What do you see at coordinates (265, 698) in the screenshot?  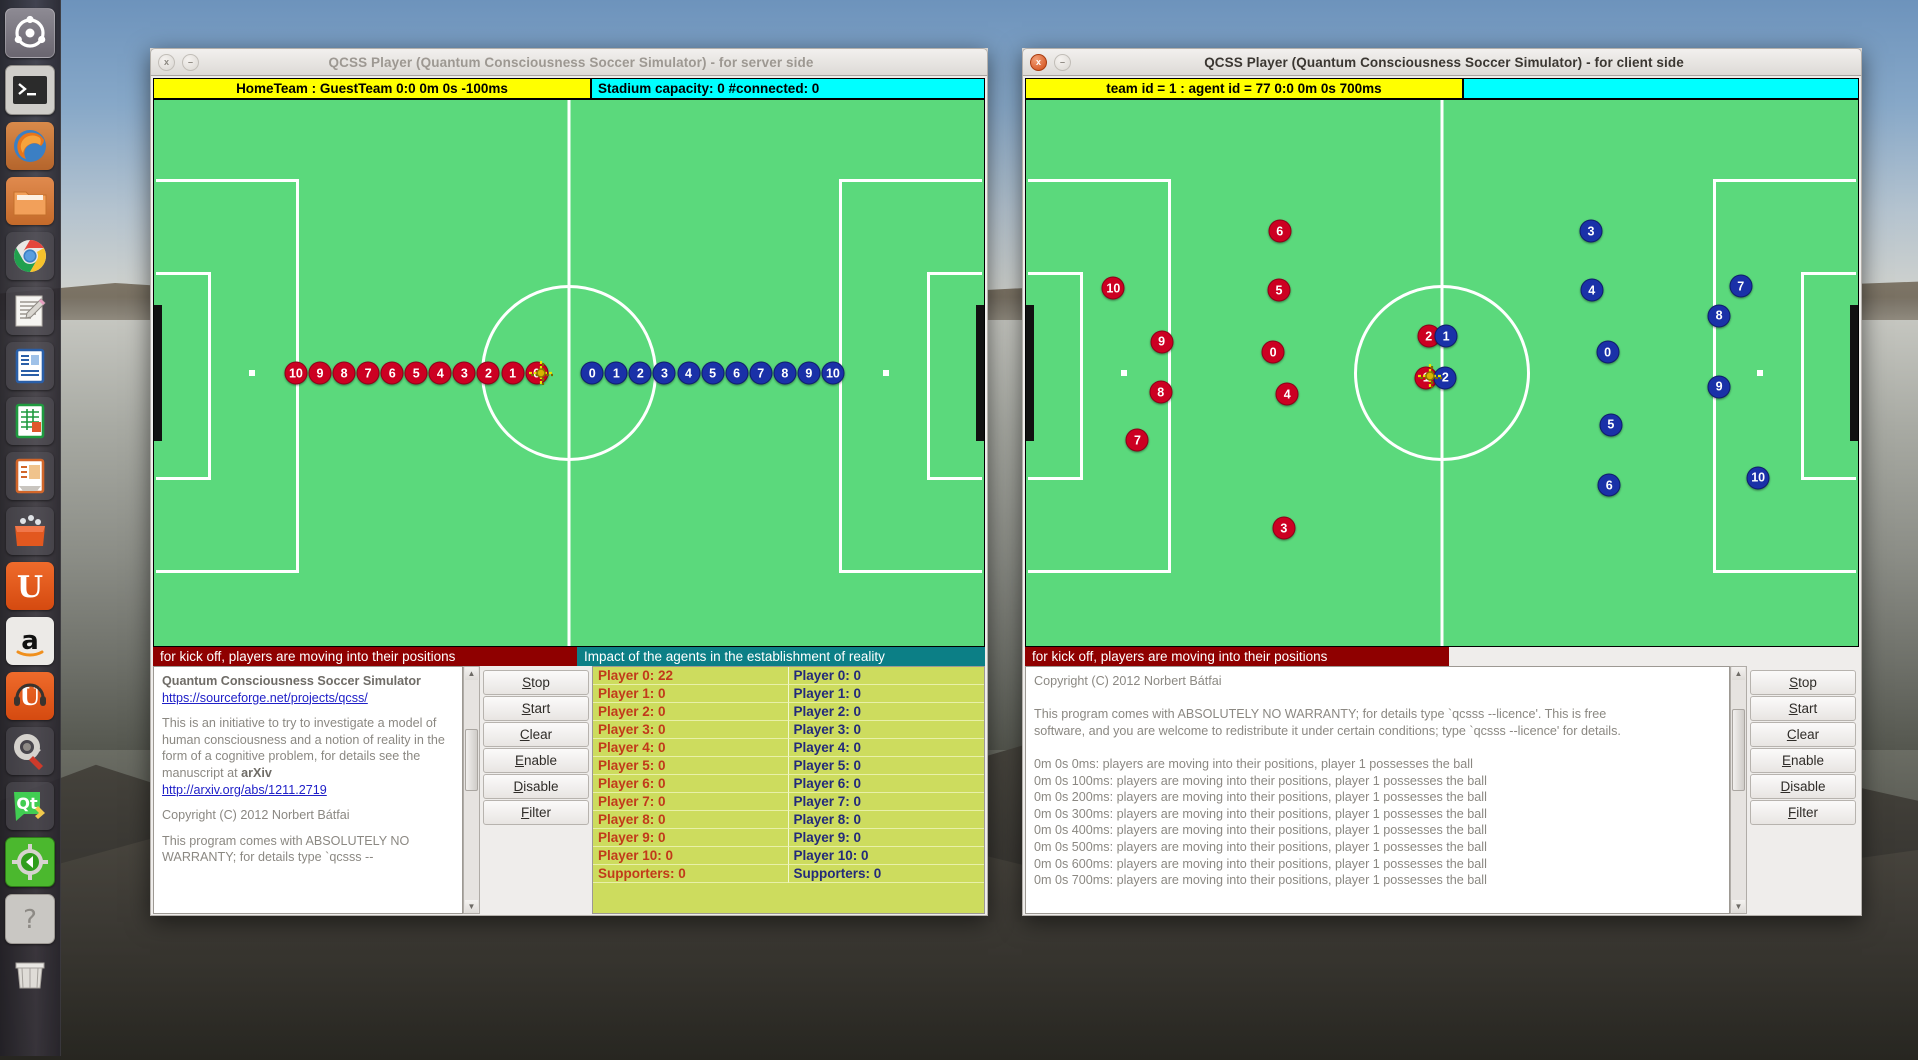 I see `sourceforge-link: https://sourceforge.net/projects/qcss/` at bounding box center [265, 698].